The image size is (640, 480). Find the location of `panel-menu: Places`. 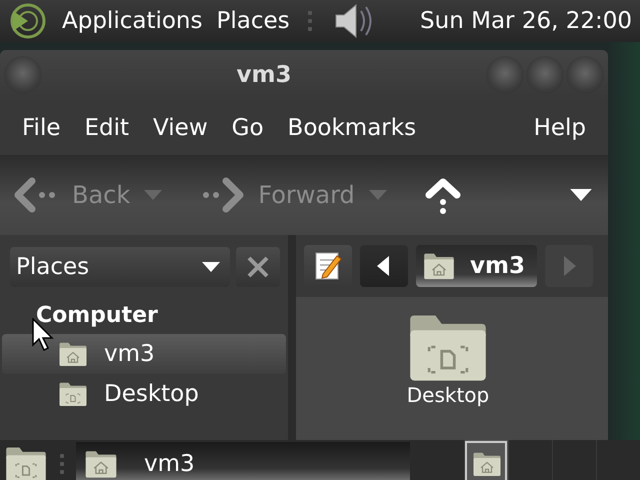

panel-menu: Places is located at coordinates (253, 21).